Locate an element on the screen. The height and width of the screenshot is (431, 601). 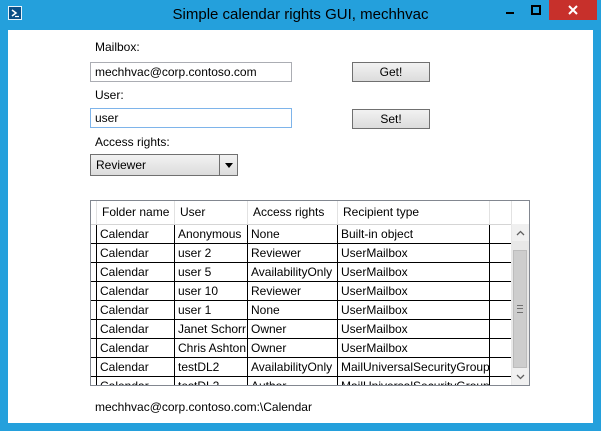
access-rights-label: Access rights: is located at coordinates (132, 142).